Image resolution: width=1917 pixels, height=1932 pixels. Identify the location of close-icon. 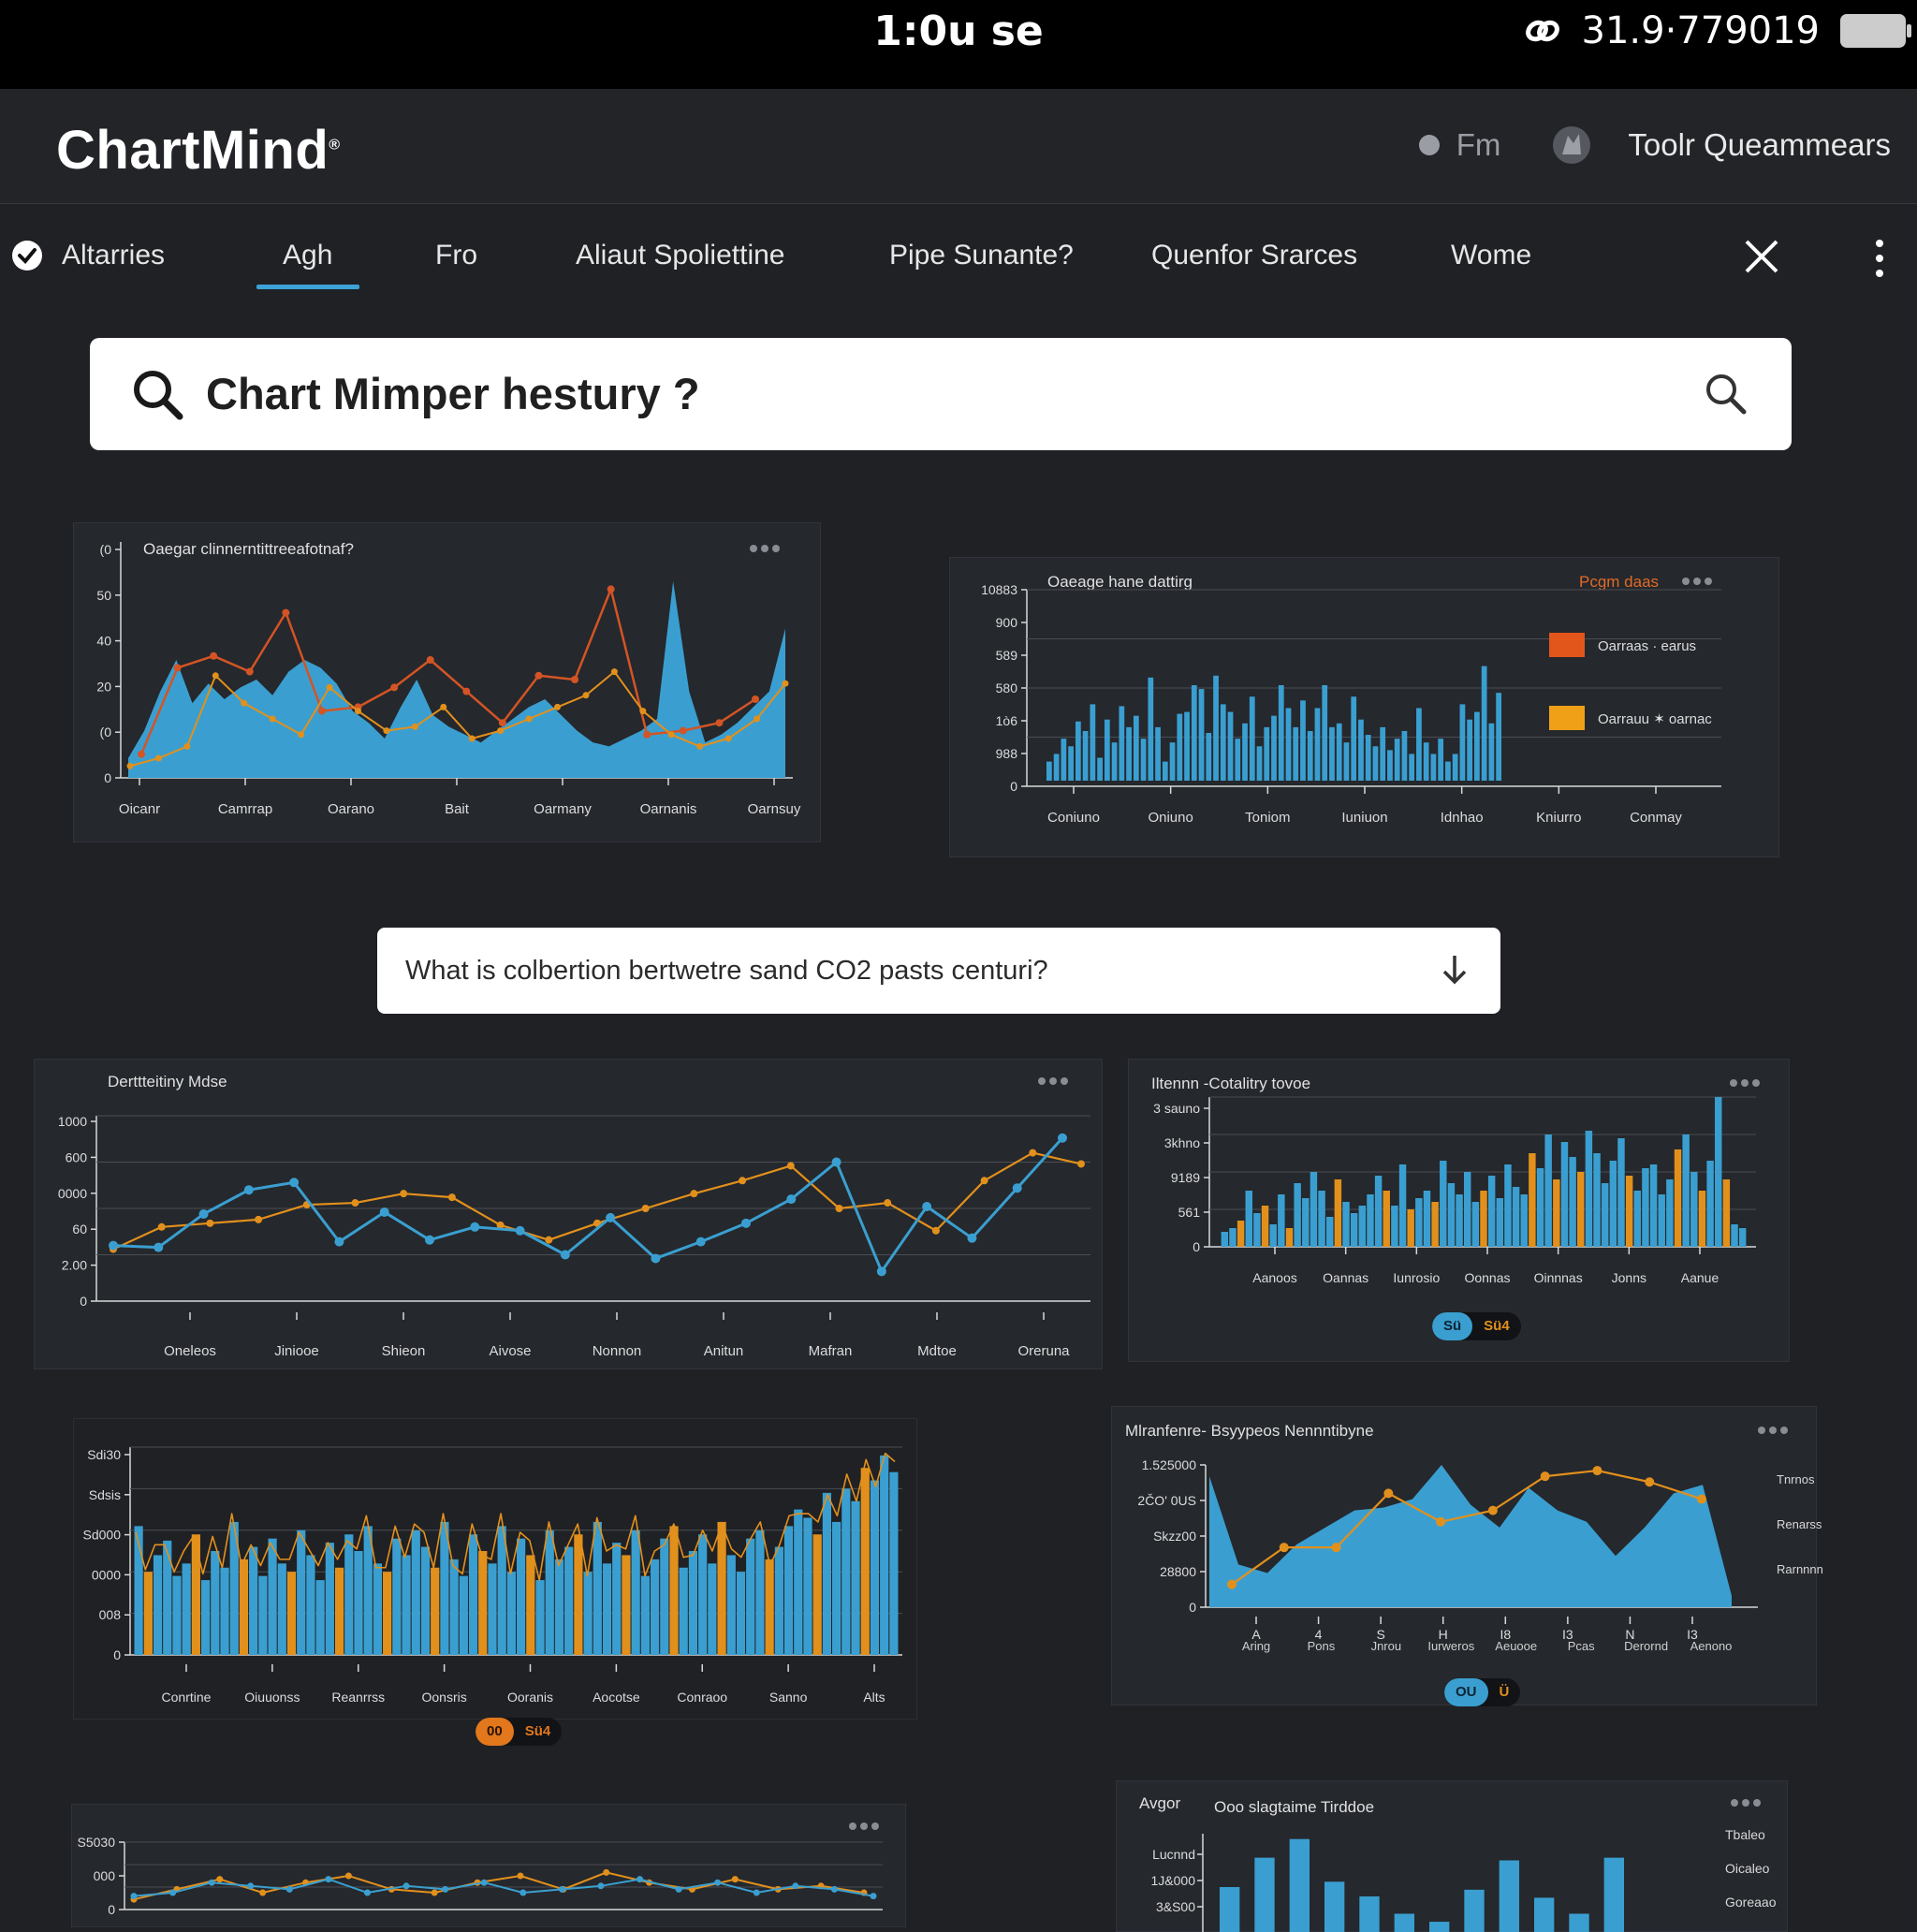
(1761, 256).